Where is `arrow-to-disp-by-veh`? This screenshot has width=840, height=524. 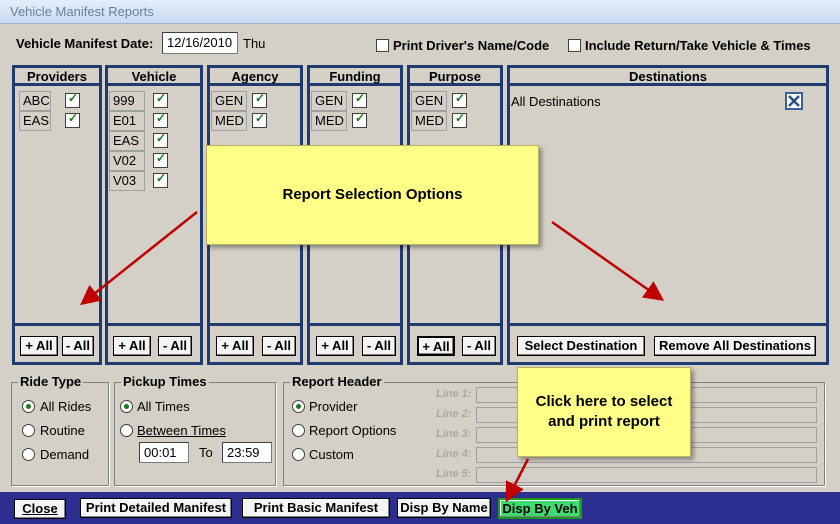 arrow-to-disp-by-veh is located at coordinates (517, 480).